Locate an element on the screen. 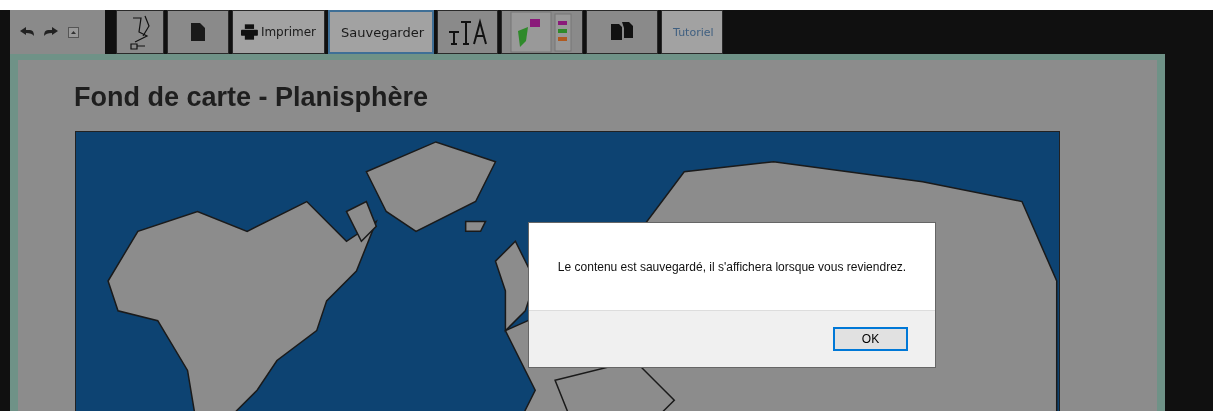 This screenshot has height=411, width=1213. copy-icon is located at coordinates (622, 32).